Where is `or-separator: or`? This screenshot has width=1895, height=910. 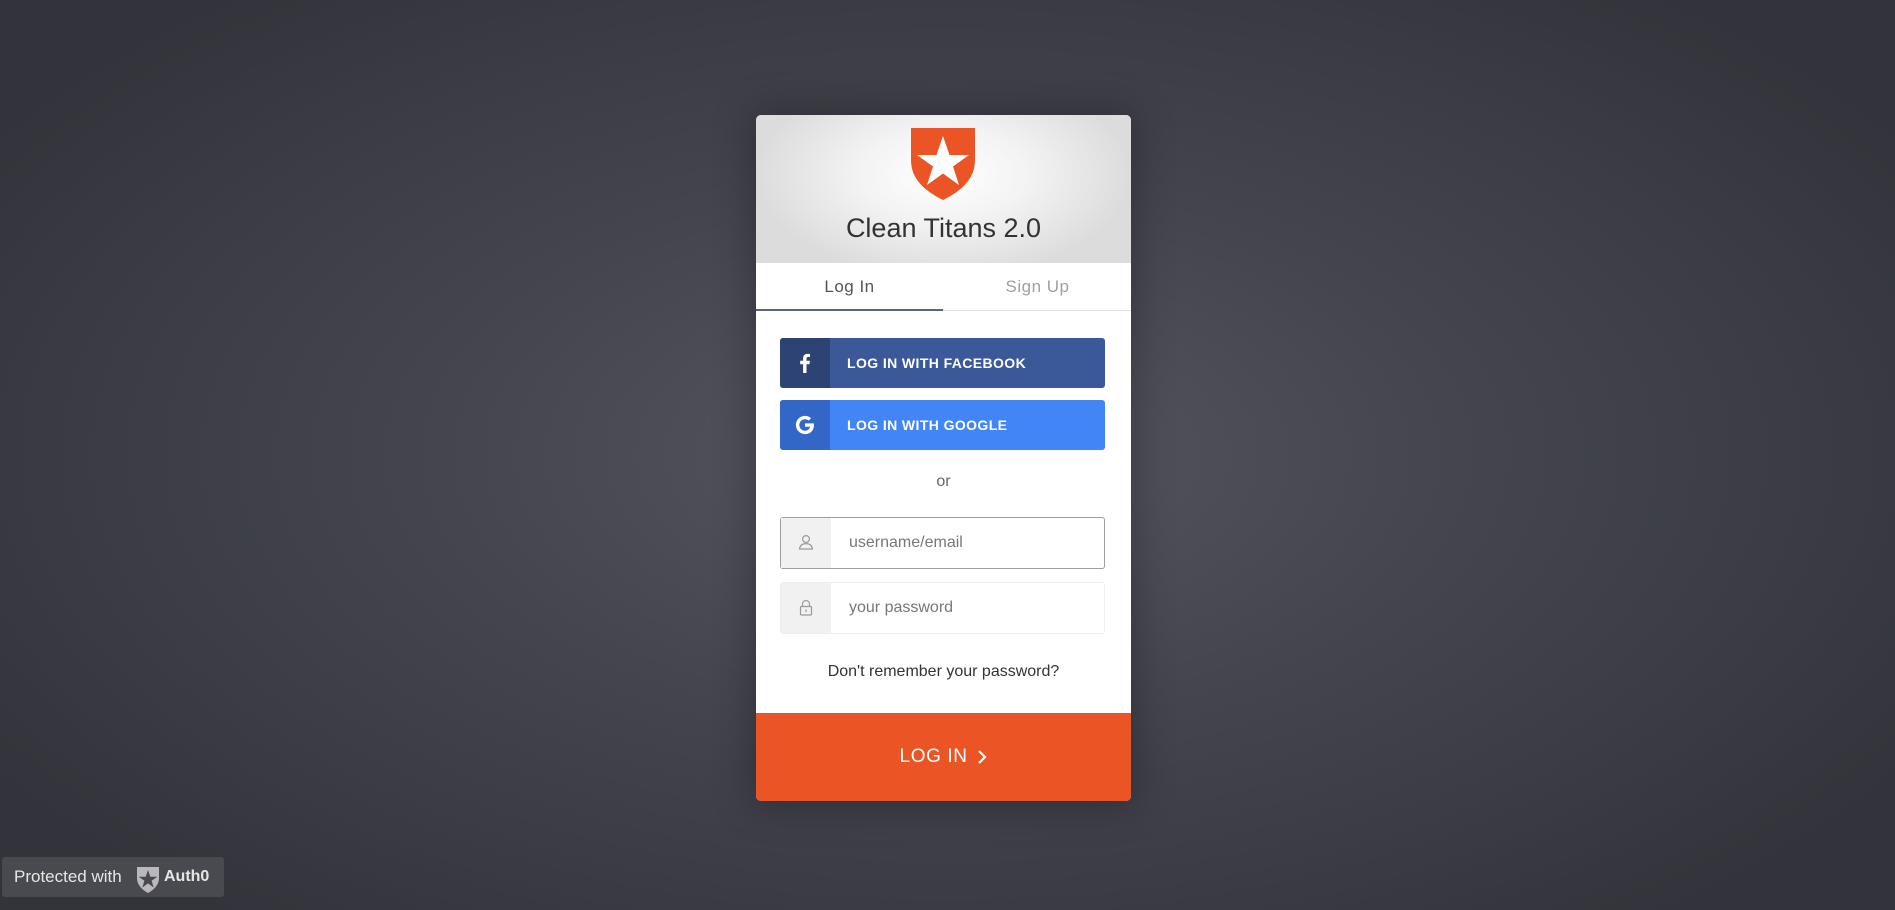
or-separator: or is located at coordinates (943, 481).